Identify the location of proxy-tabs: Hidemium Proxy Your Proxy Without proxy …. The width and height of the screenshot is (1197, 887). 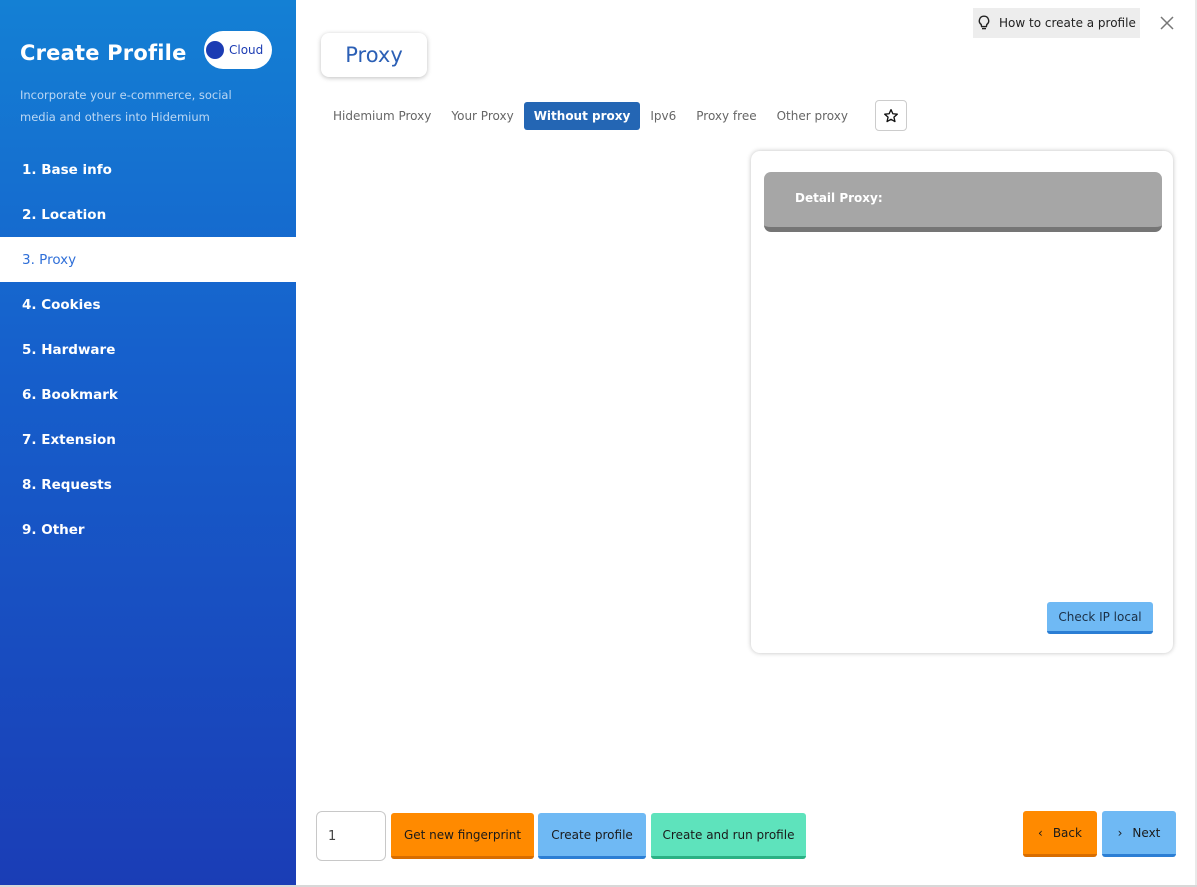
(590, 115).